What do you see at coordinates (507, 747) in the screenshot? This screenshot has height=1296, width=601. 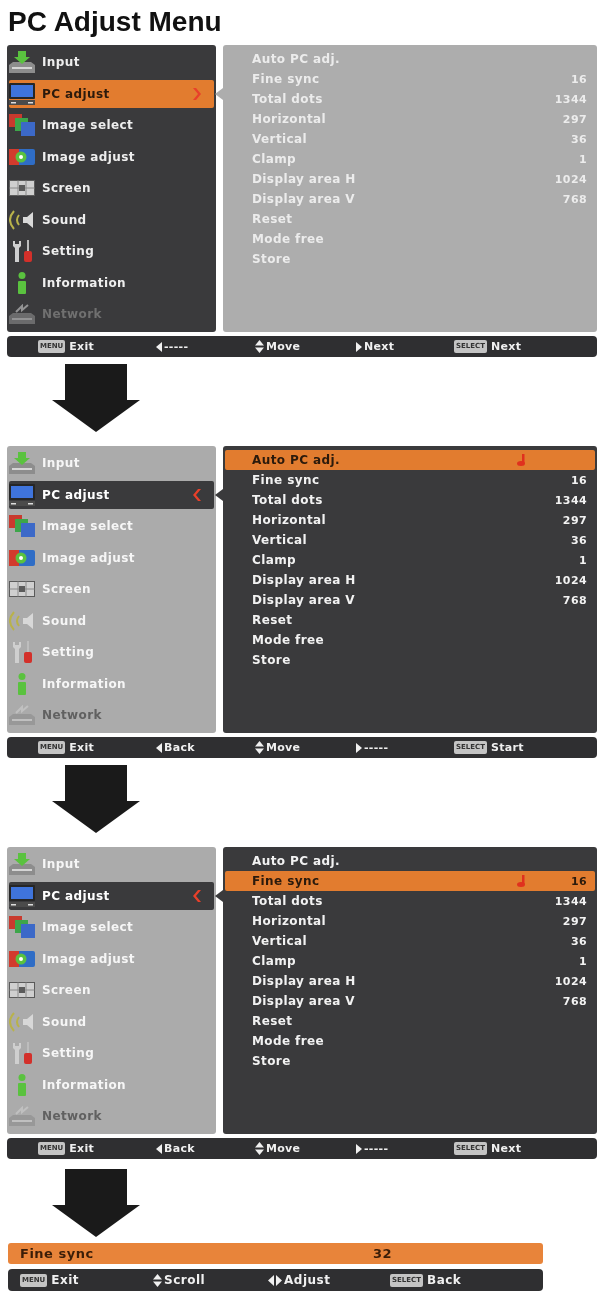 I see `hint-label: Start` at bounding box center [507, 747].